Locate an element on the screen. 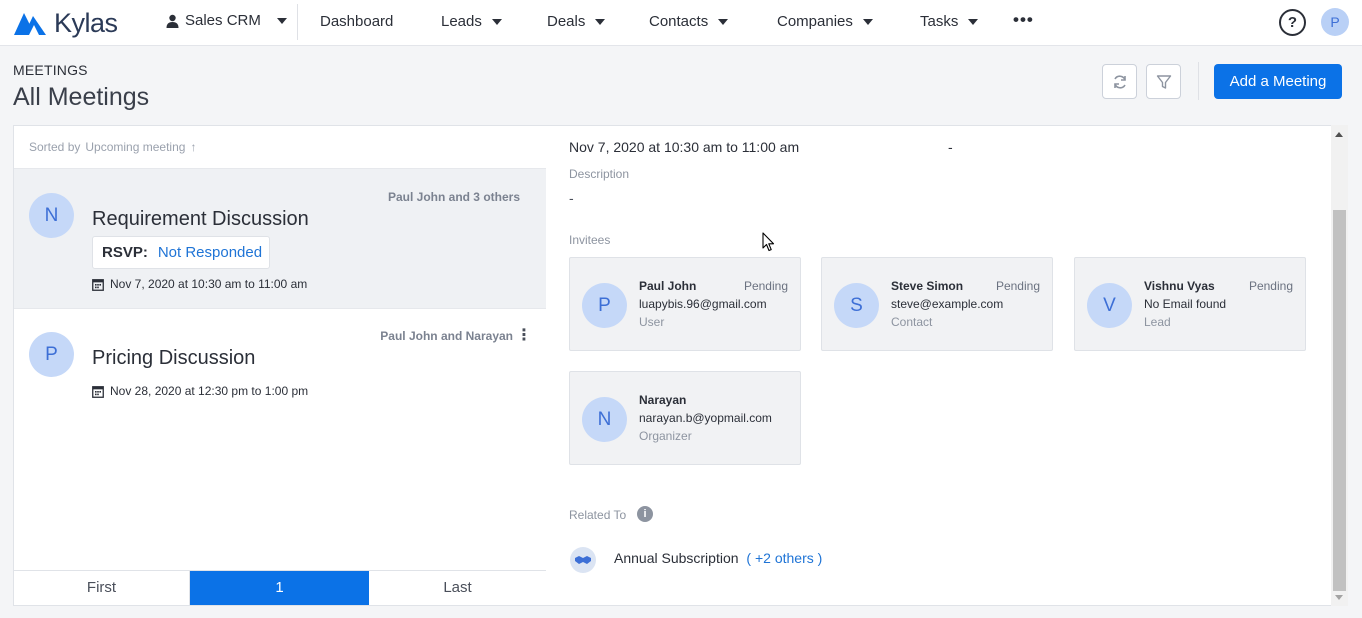 The image size is (1362, 618). detail-scrollbar is located at coordinates (1339, 365).